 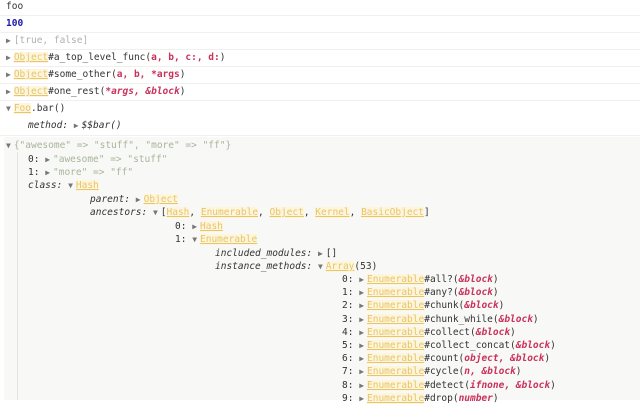 What do you see at coordinates (446, 358) in the screenshot?
I see `method-entry: 6: ▶ Enumerable#count(object, &block)` at bounding box center [446, 358].